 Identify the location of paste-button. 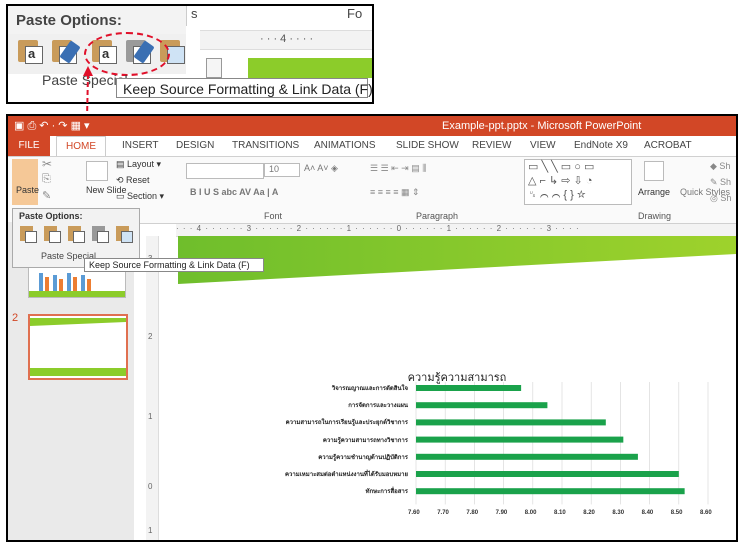
(25, 182).